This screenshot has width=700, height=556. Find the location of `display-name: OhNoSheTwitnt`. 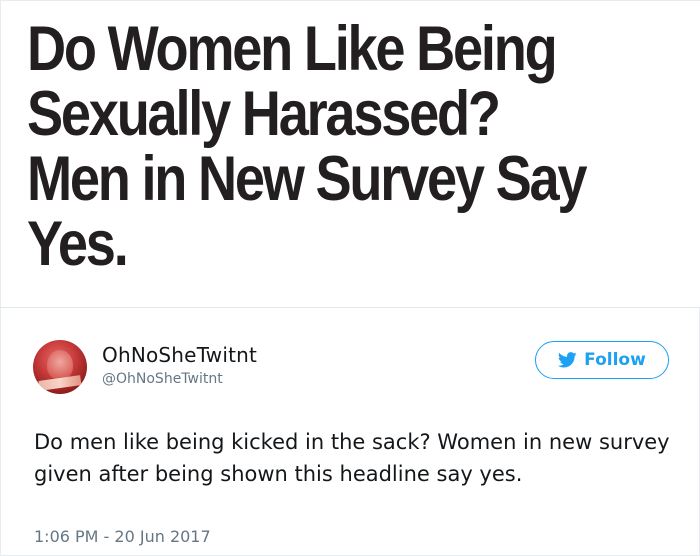

display-name: OhNoSheTwitnt is located at coordinates (179, 355).